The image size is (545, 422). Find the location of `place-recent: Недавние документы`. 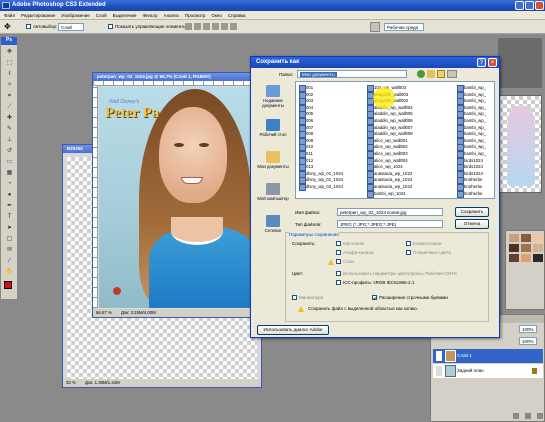

place-recent: Недавние документы is located at coordinates (273, 96).